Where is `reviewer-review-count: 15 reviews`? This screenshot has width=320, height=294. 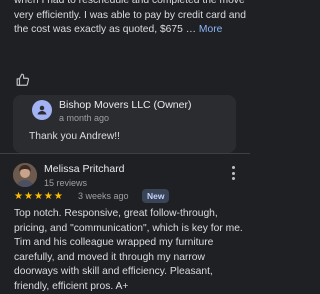 reviewer-review-count: 15 reviews is located at coordinates (66, 183).